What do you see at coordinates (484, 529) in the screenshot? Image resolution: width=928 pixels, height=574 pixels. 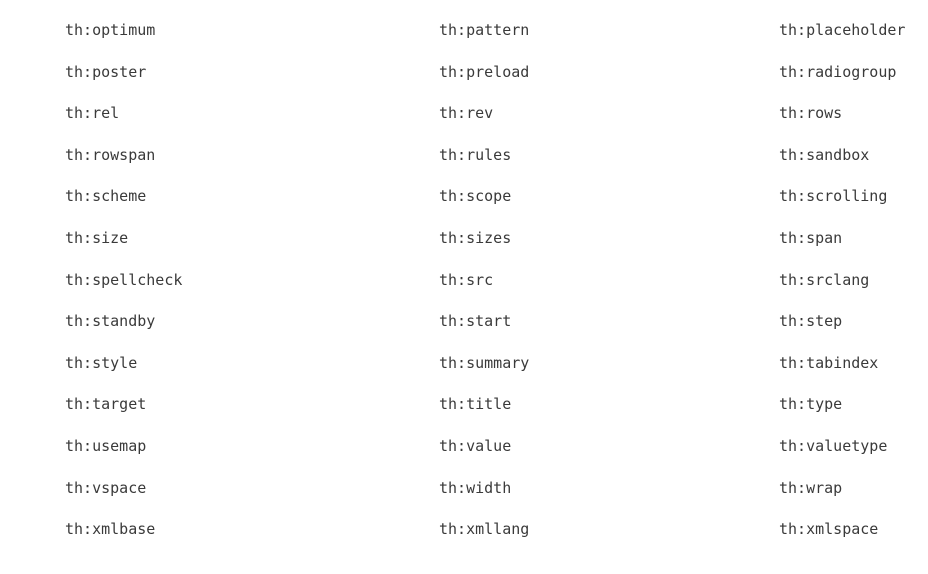 I see `attribute-name: th:xmllang` at bounding box center [484, 529].